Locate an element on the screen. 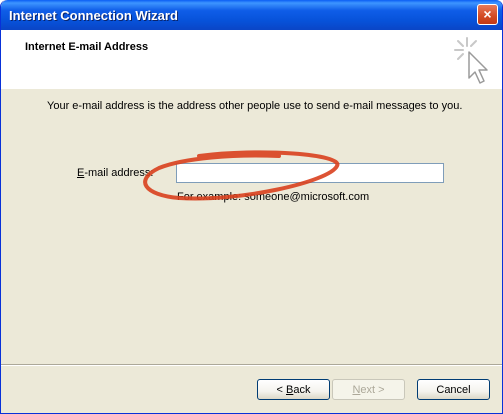 This screenshot has height=414, width=503. next-label: ext > is located at coordinates (372, 389).